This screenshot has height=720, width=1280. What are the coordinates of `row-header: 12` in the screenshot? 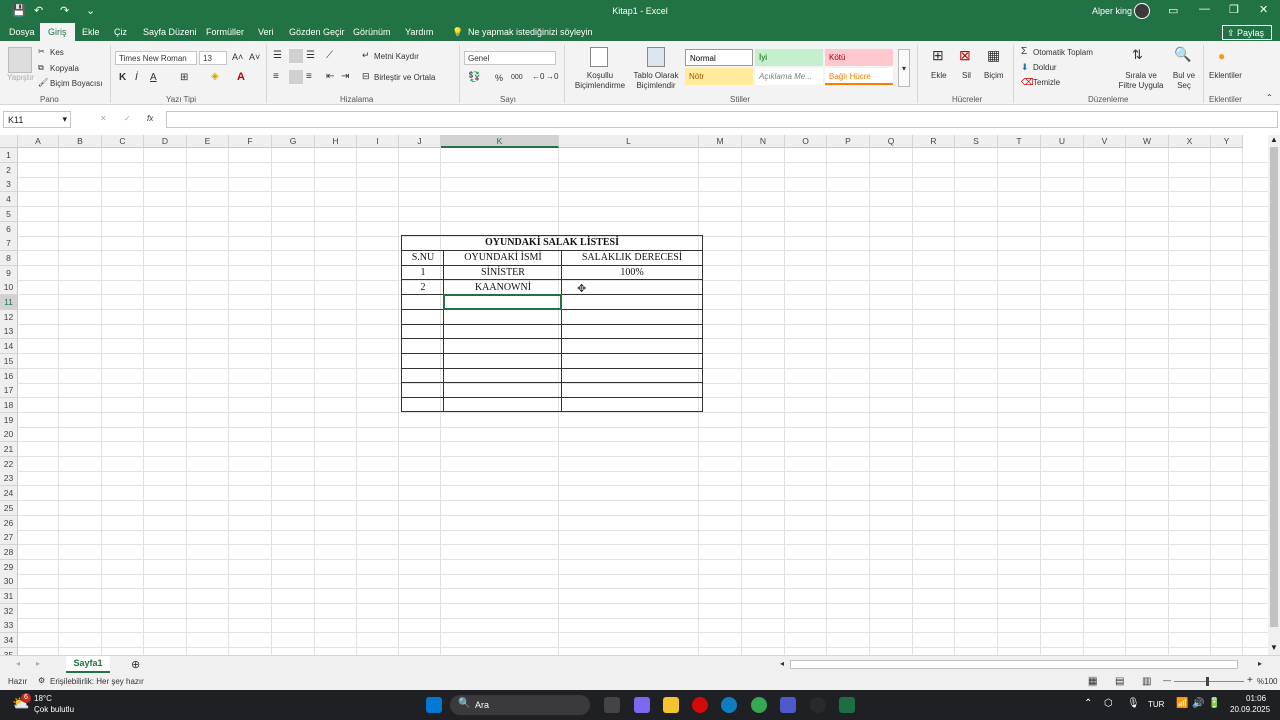 It's located at (9, 317).